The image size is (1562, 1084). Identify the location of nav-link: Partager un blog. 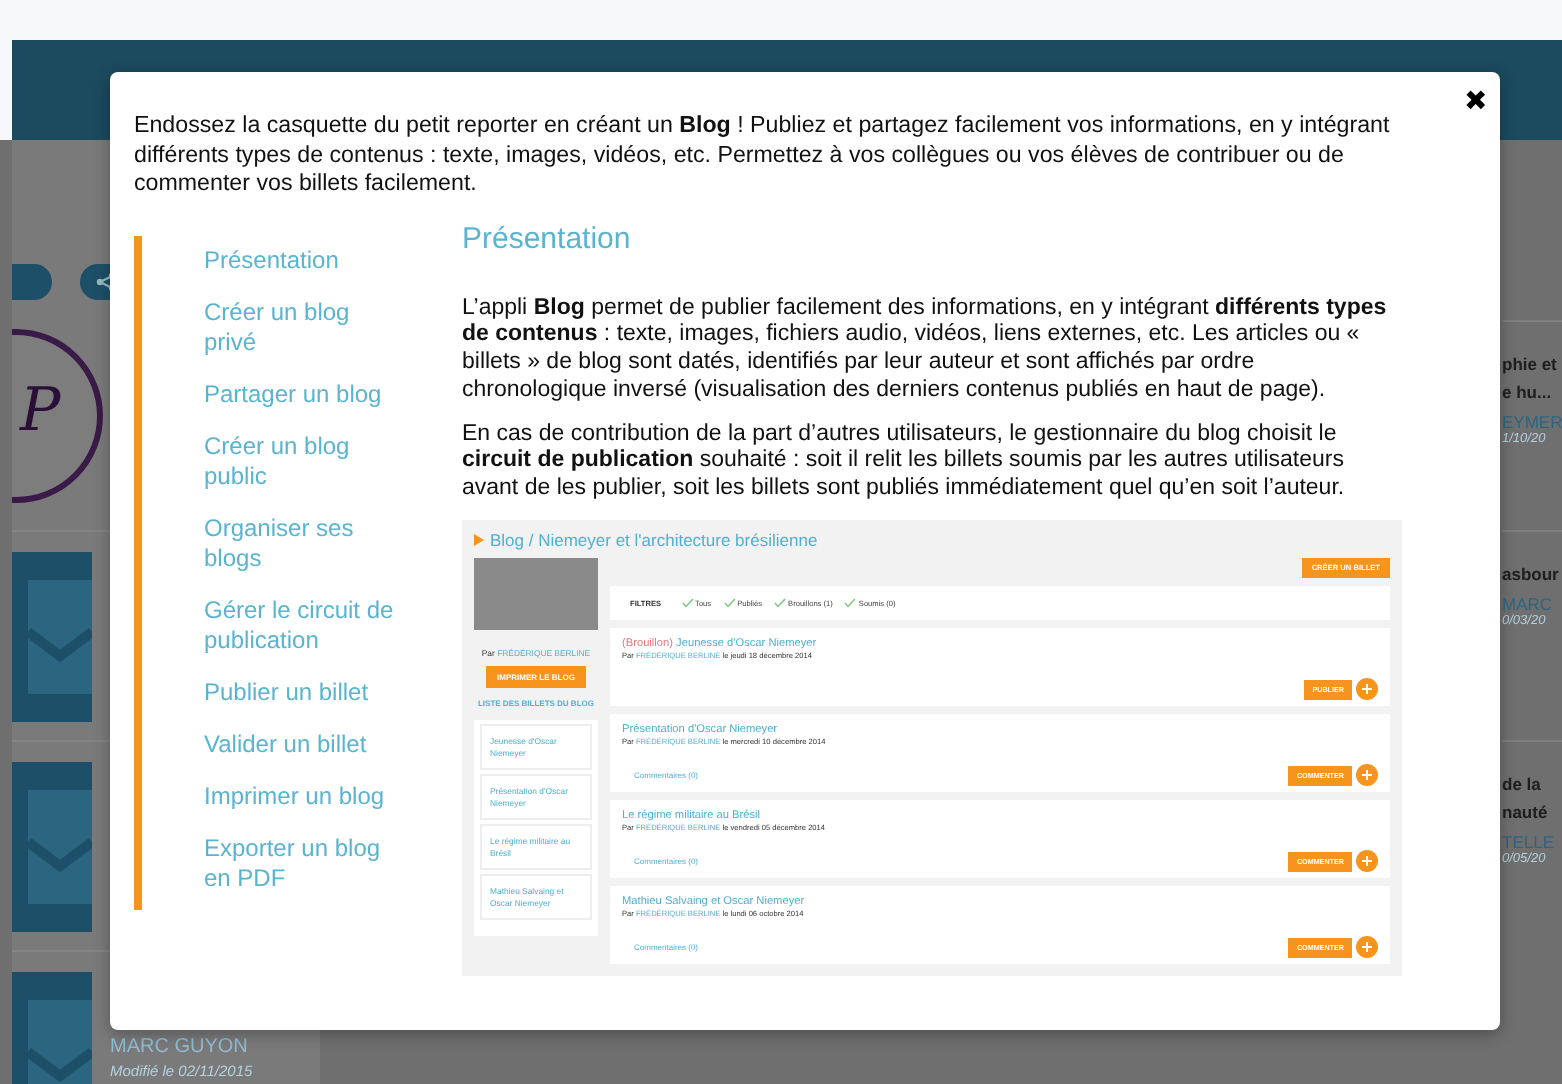
(304, 394).